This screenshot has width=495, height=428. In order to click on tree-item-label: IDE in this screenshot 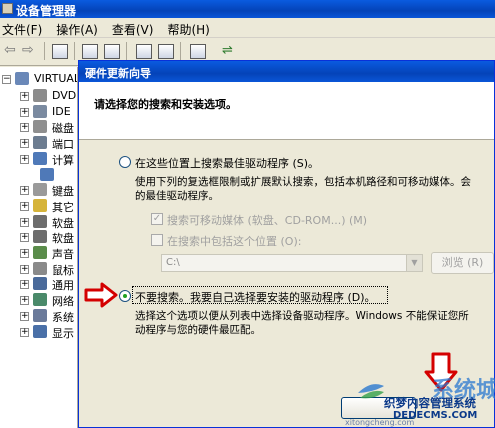, I will do `click(61, 111)`.